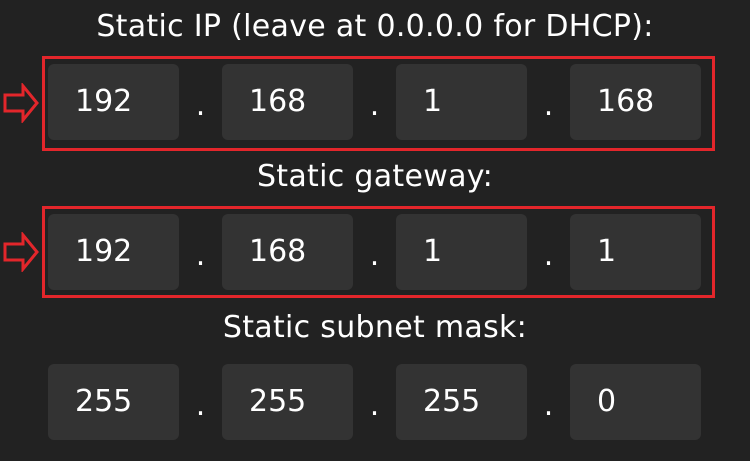  What do you see at coordinates (375, 26) in the screenshot?
I see `static-ip-label: Static IP (leave at 0.0.0.0 for DHCP):` at bounding box center [375, 26].